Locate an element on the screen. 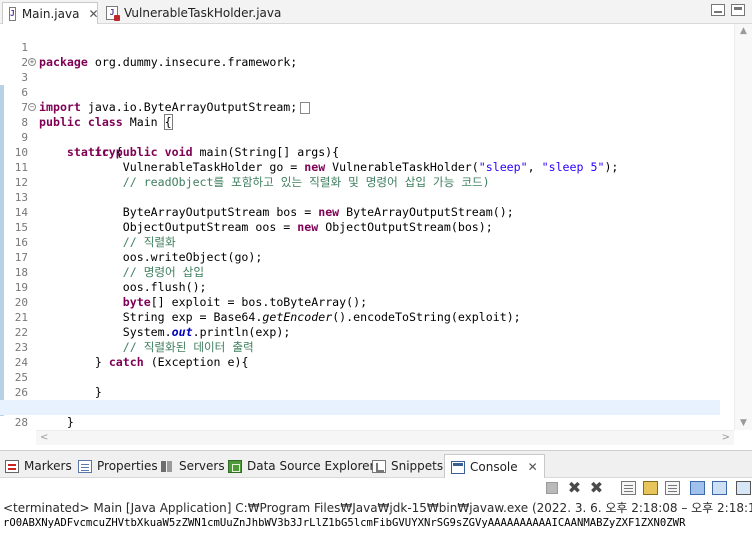  show-console-on-output-icon is located at coordinates (697, 488).